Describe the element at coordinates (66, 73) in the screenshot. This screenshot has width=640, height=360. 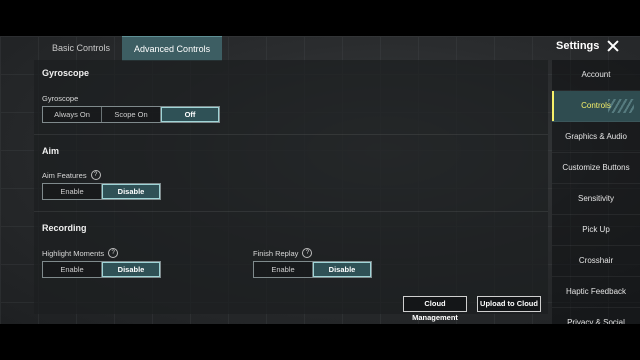
I see `section-title-gyroscope: Gyroscope` at that location.